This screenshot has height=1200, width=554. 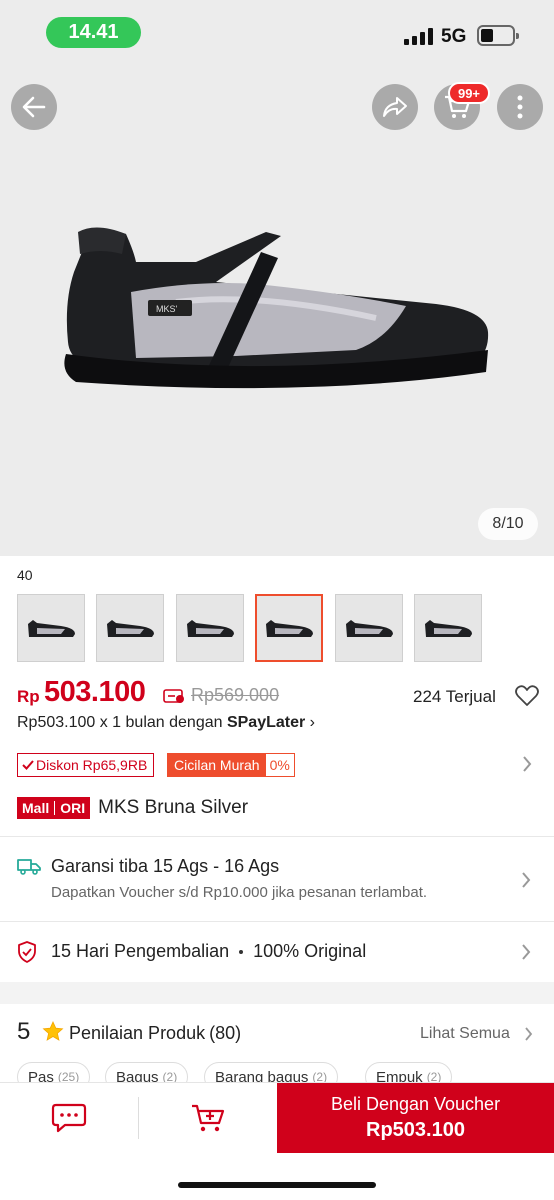 I want to click on battery-icon, so click(x=498, y=35).